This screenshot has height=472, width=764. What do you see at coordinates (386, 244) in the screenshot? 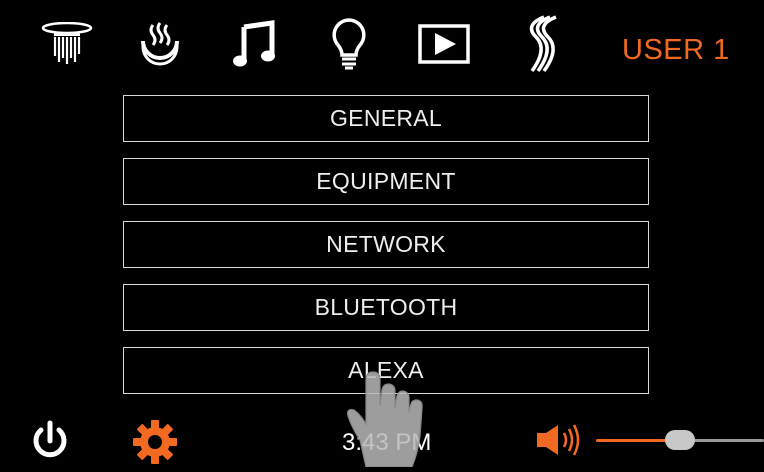
I see `menu-item-network: NETWORK` at bounding box center [386, 244].